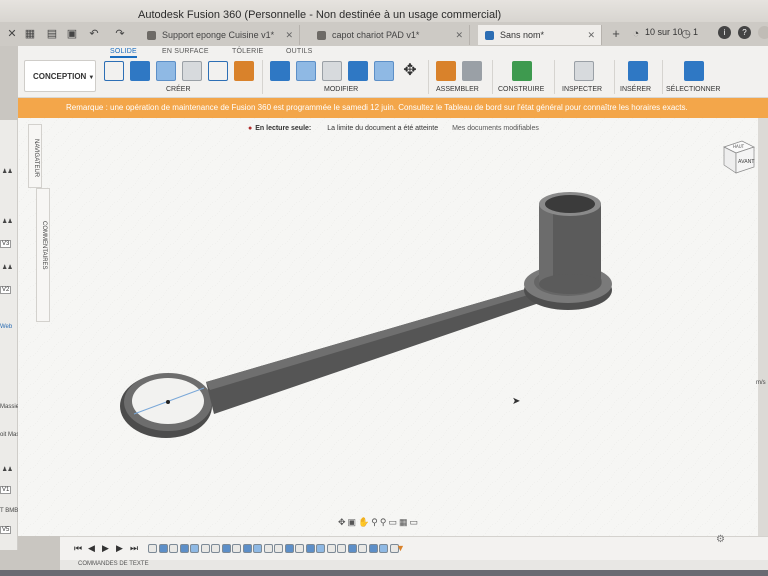  Describe the element at coordinates (280, 71) in the screenshot. I see `press-pull-icon` at that location.